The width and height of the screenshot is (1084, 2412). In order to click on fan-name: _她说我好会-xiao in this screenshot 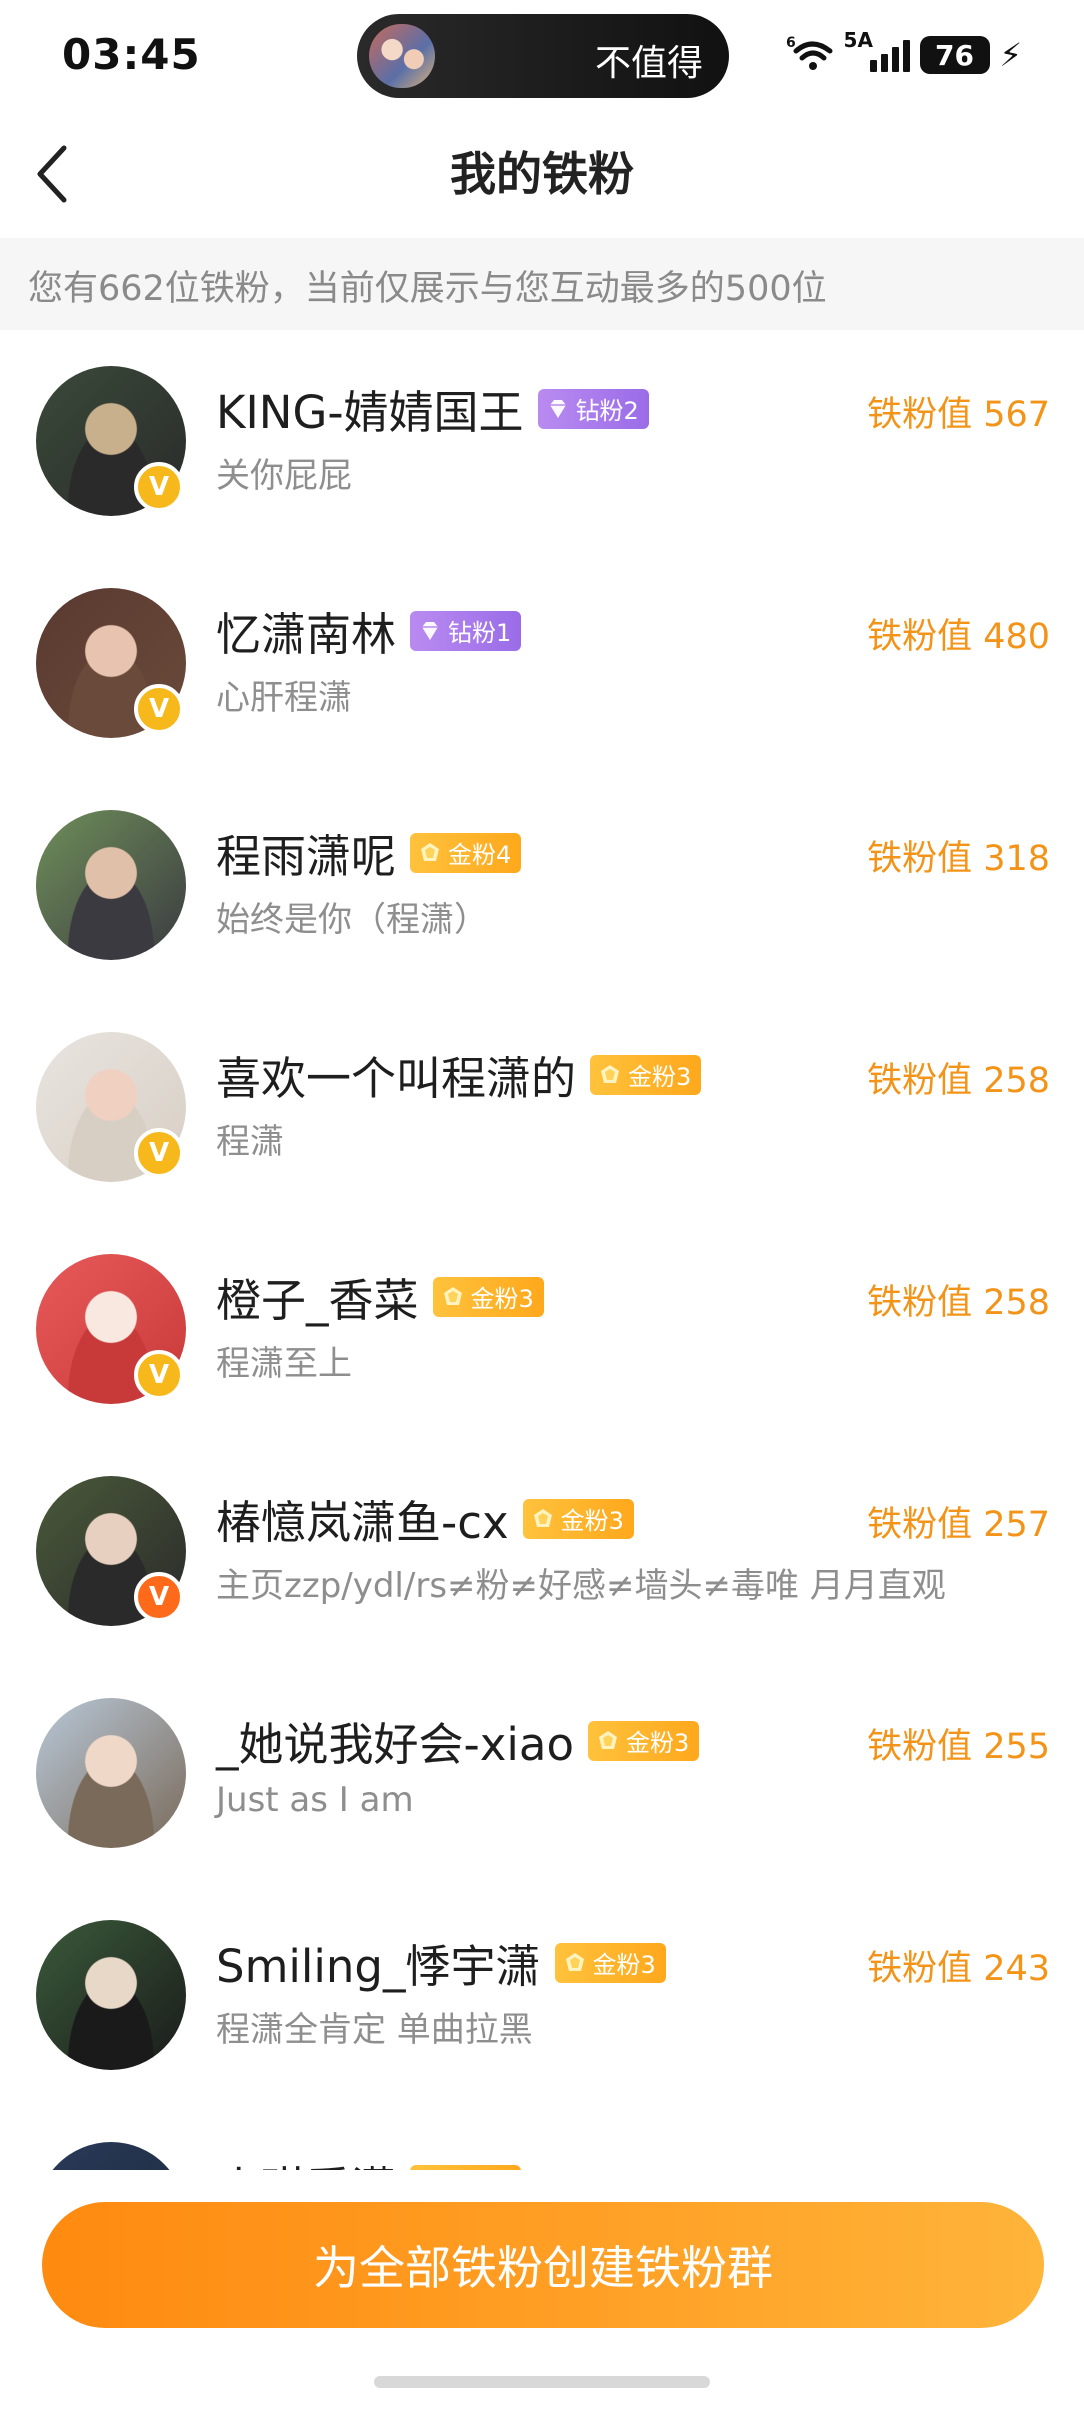, I will do `click(395, 1744)`.